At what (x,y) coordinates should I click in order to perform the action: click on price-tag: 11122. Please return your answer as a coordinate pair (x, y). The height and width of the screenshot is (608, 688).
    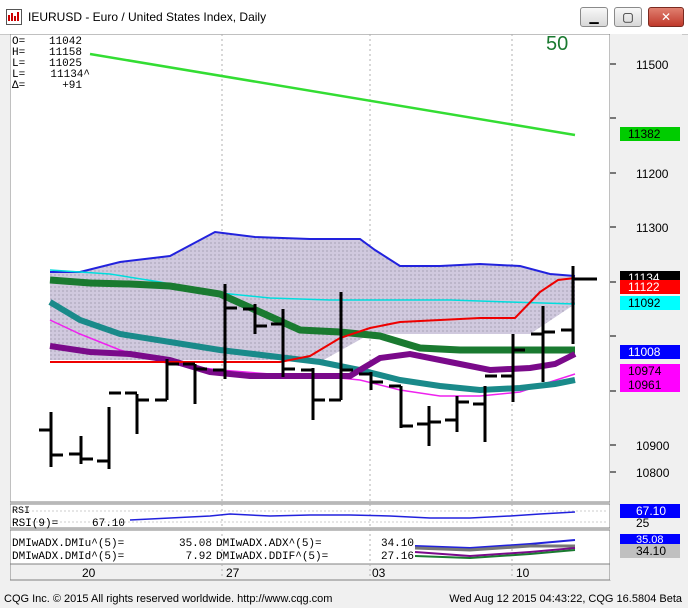
    Looking at the image, I should click on (644, 287).